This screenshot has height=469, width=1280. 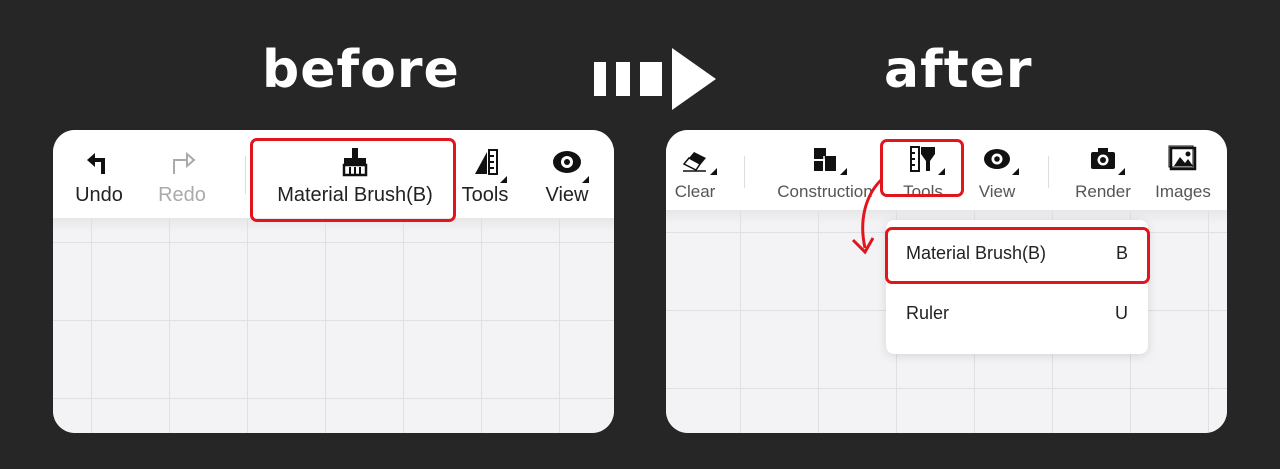 I want to click on render-label: Render, so click(x=1103, y=191).